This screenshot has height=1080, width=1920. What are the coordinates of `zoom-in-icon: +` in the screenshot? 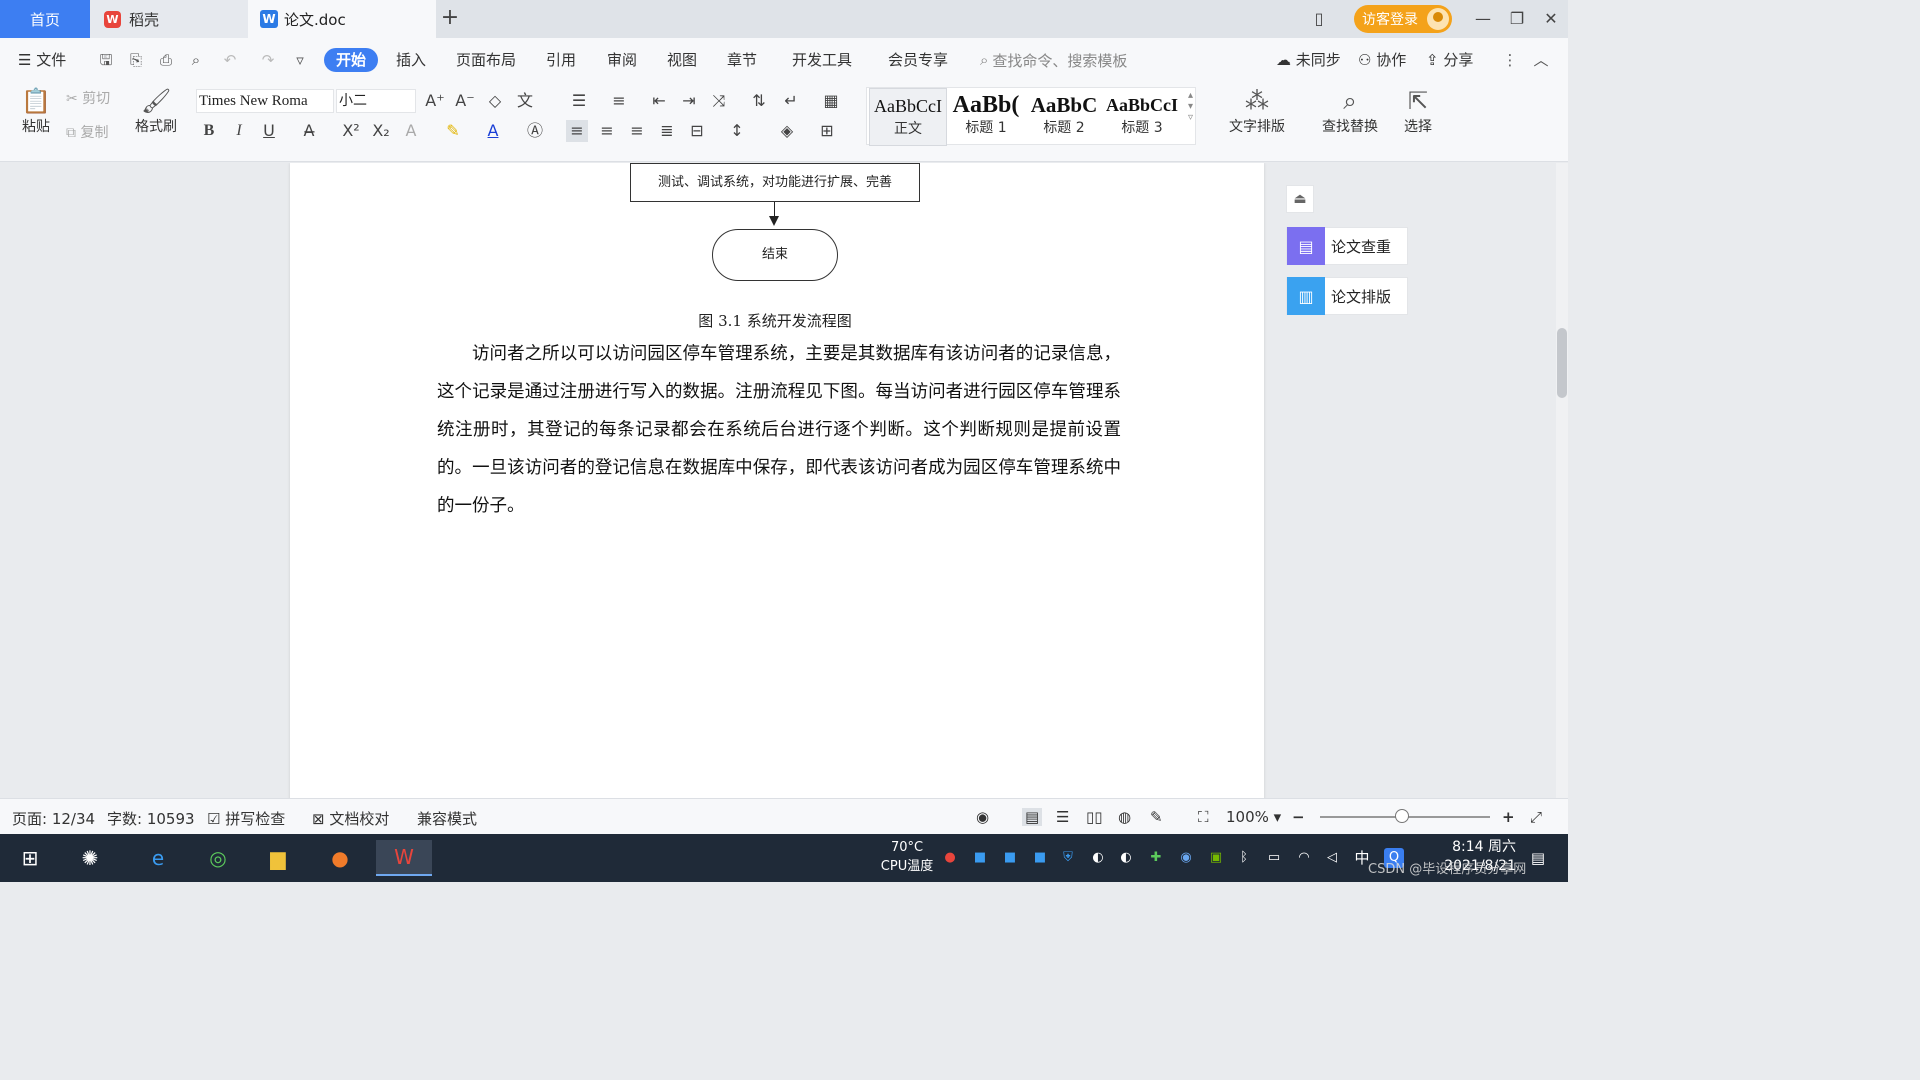 It's located at (1508, 817).